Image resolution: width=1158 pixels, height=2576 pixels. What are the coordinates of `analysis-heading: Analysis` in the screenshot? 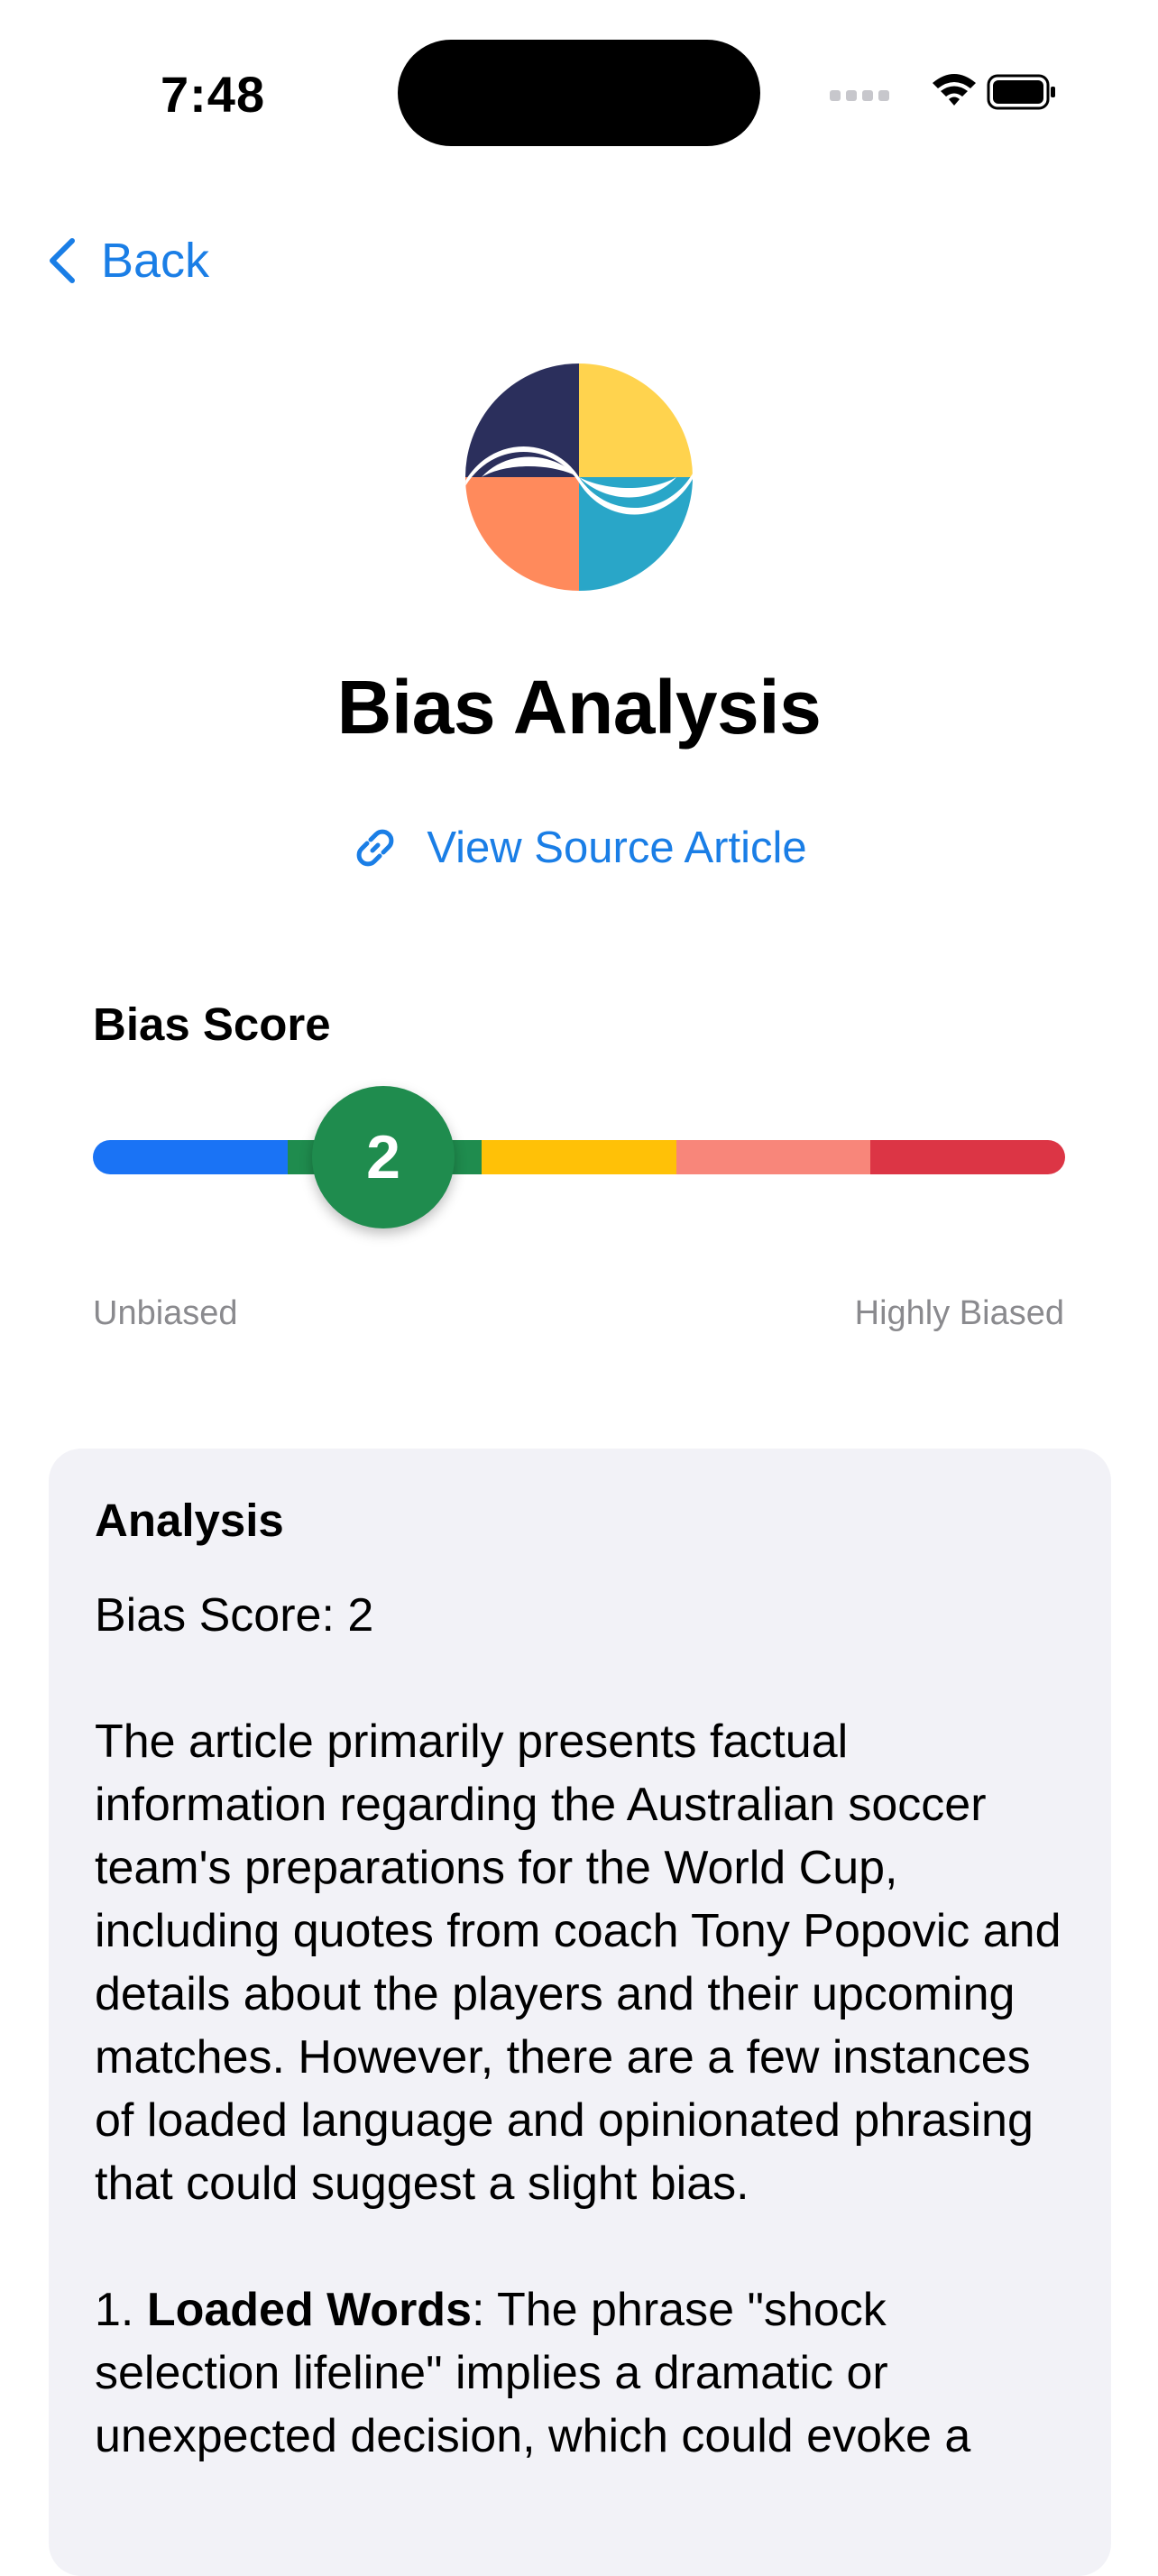 It's located at (189, 1520).